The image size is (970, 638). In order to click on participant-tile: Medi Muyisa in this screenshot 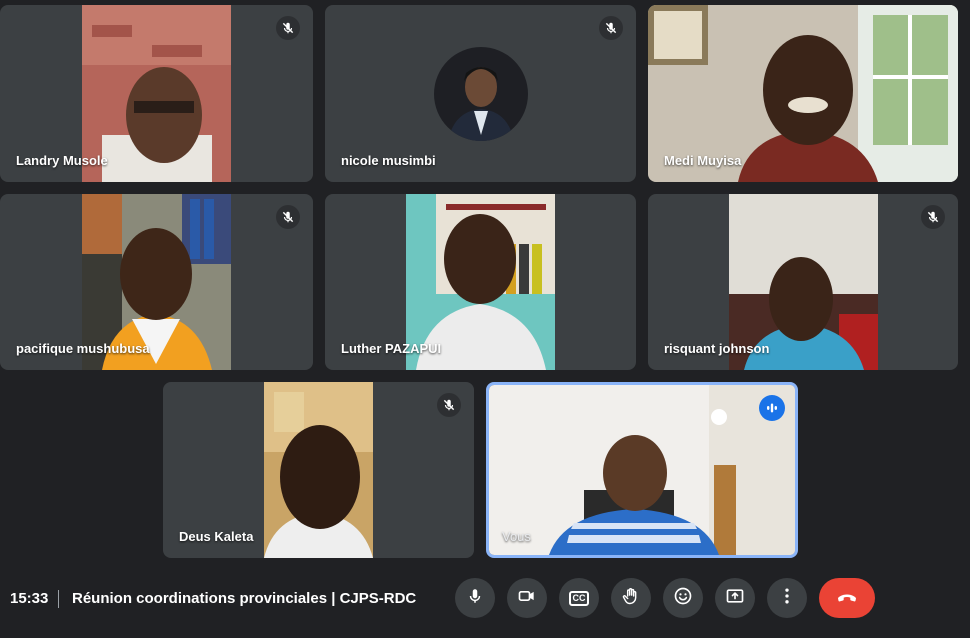, I will do `click(803, 93)`.